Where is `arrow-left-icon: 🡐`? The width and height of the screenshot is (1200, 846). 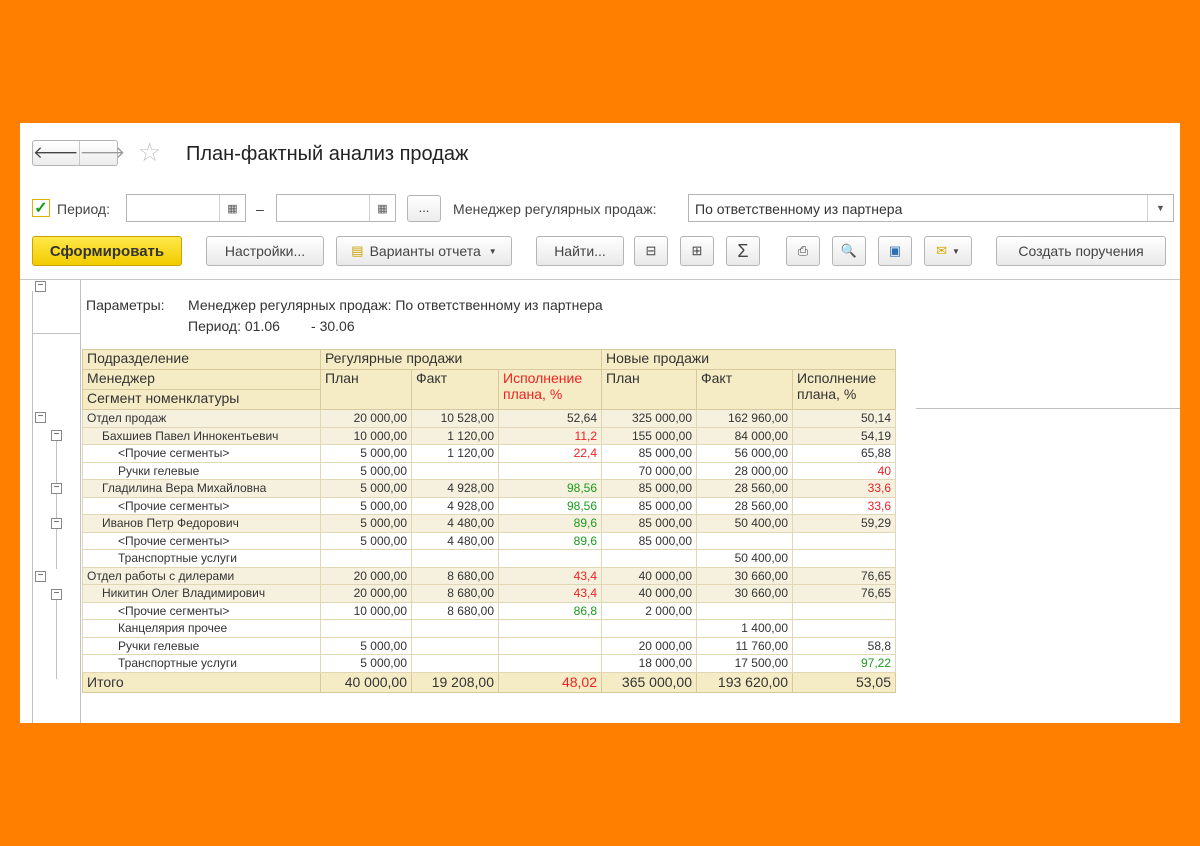
arrow-left-icon: 🡐 is located at coordinates (56, 152).